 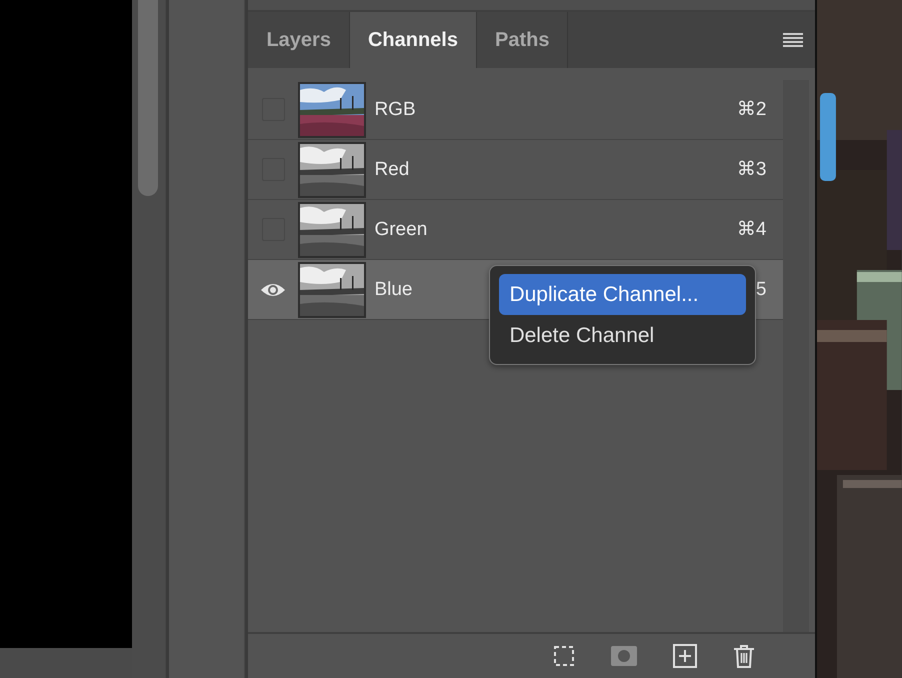 What do you see at coordinates (273, 290) in the screenshot?
I see `eye-icon` at bounding box center [273, 290].